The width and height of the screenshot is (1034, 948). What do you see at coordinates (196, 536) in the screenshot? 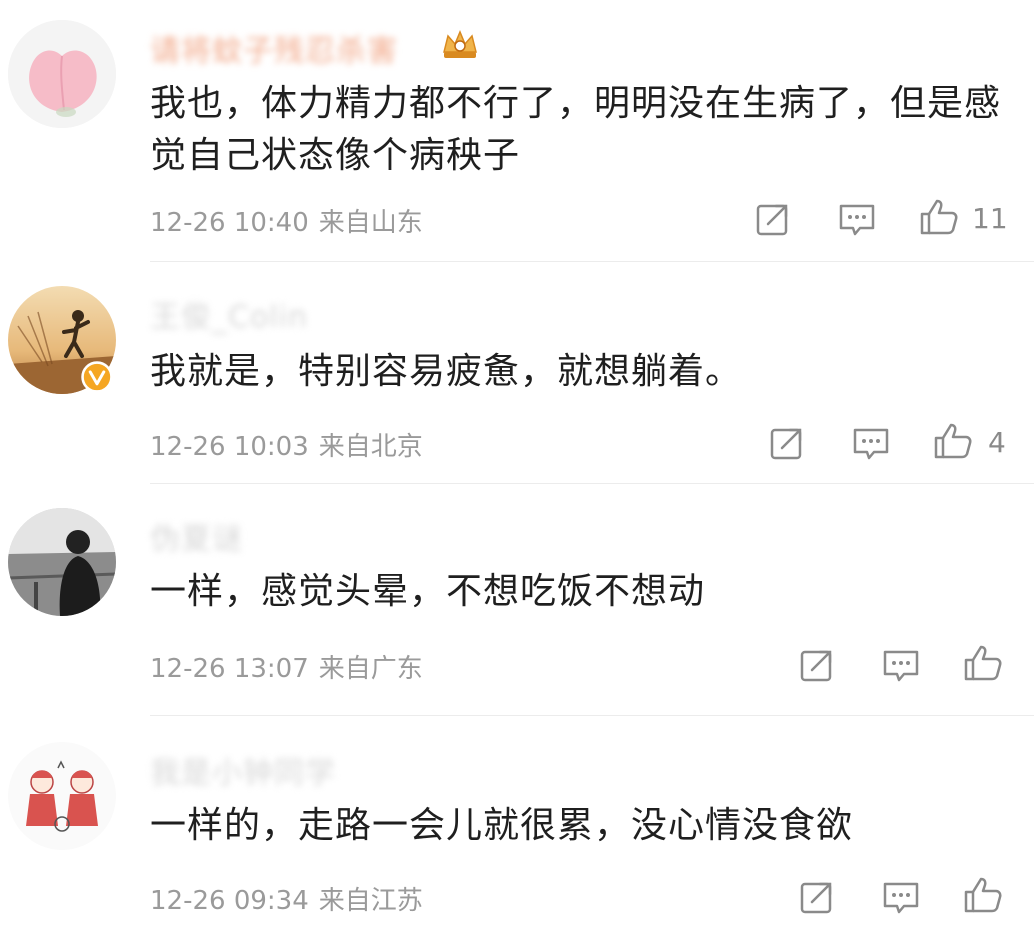
I see `username: 伪夏谜` at bounding box center [196, 536].